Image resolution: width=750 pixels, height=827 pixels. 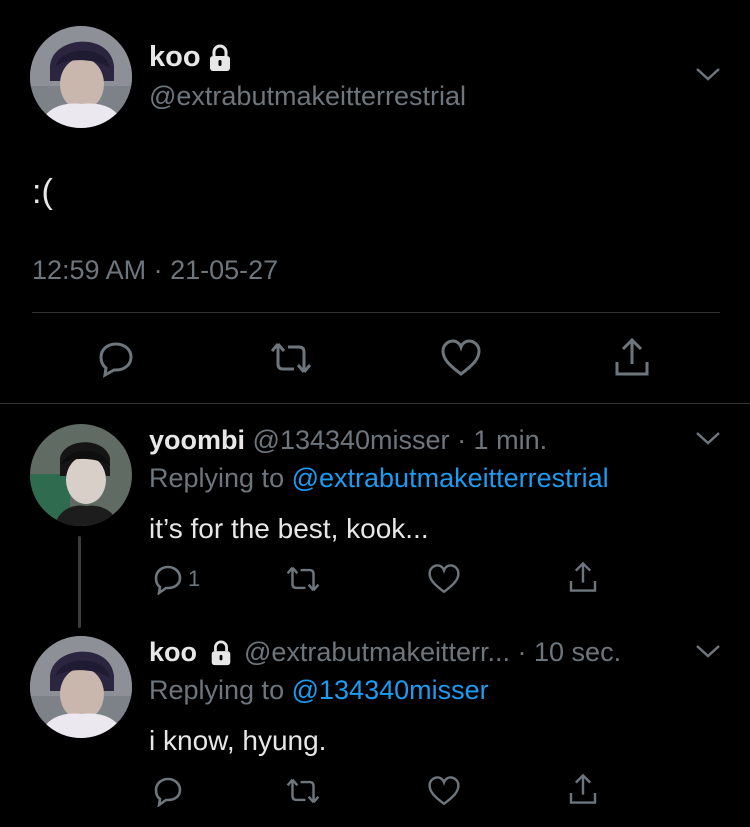 I want to click on reply-meta: @extrabutmakeitterr... · 10 sec., so click(x=432, y=652).